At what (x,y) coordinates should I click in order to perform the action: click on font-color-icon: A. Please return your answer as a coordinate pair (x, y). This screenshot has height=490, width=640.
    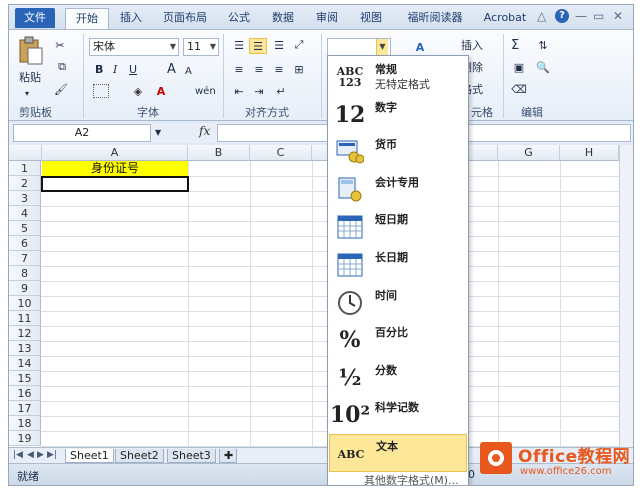
    Looking at the image, I should click on (161, 91).